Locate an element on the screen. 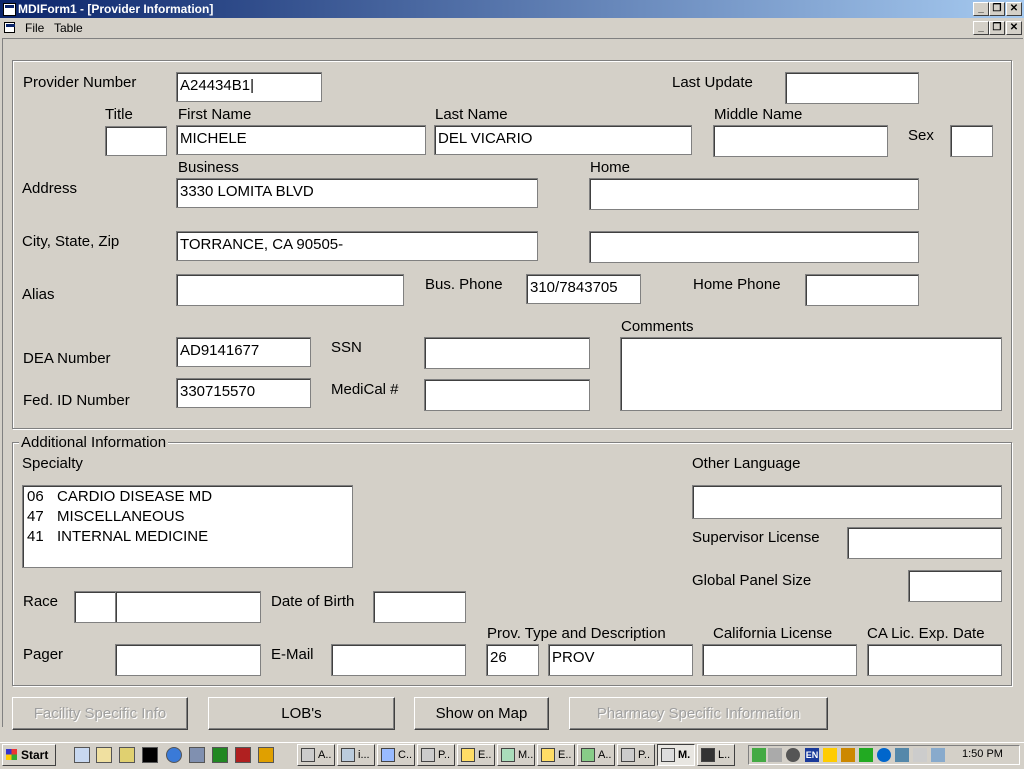 The image size is (1024, 769). prov-type-description-field: PROV is located at coordinates (620, 660).